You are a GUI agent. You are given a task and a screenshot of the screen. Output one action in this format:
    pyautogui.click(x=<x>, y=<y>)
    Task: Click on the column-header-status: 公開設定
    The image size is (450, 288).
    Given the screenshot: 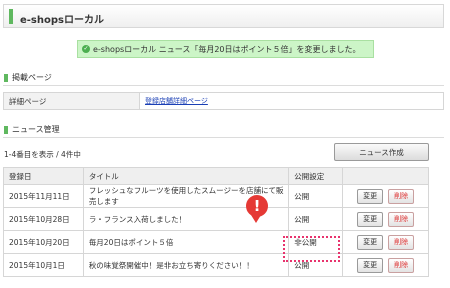 What is the action you would take?
    pyautogui.click(x=316, y=176)
    